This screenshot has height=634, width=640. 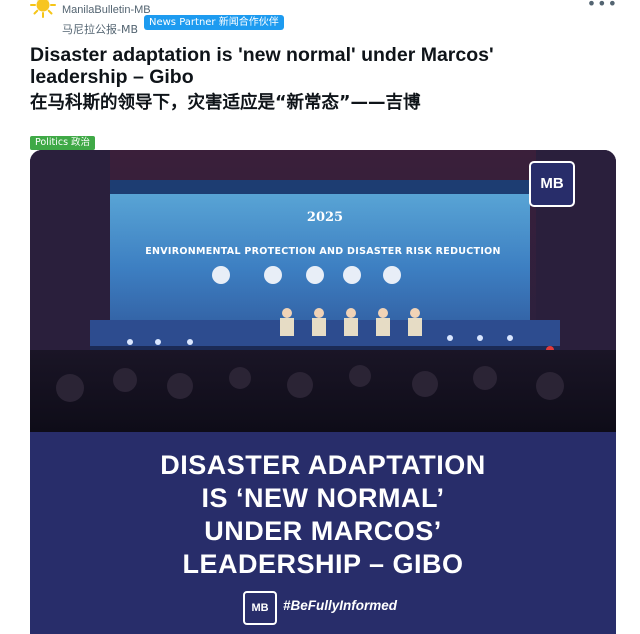 What do you see at coordinates (602, 6) in the screenshot?
I see `more-horizontal-icon: •••` at bounding box center [602, 6].